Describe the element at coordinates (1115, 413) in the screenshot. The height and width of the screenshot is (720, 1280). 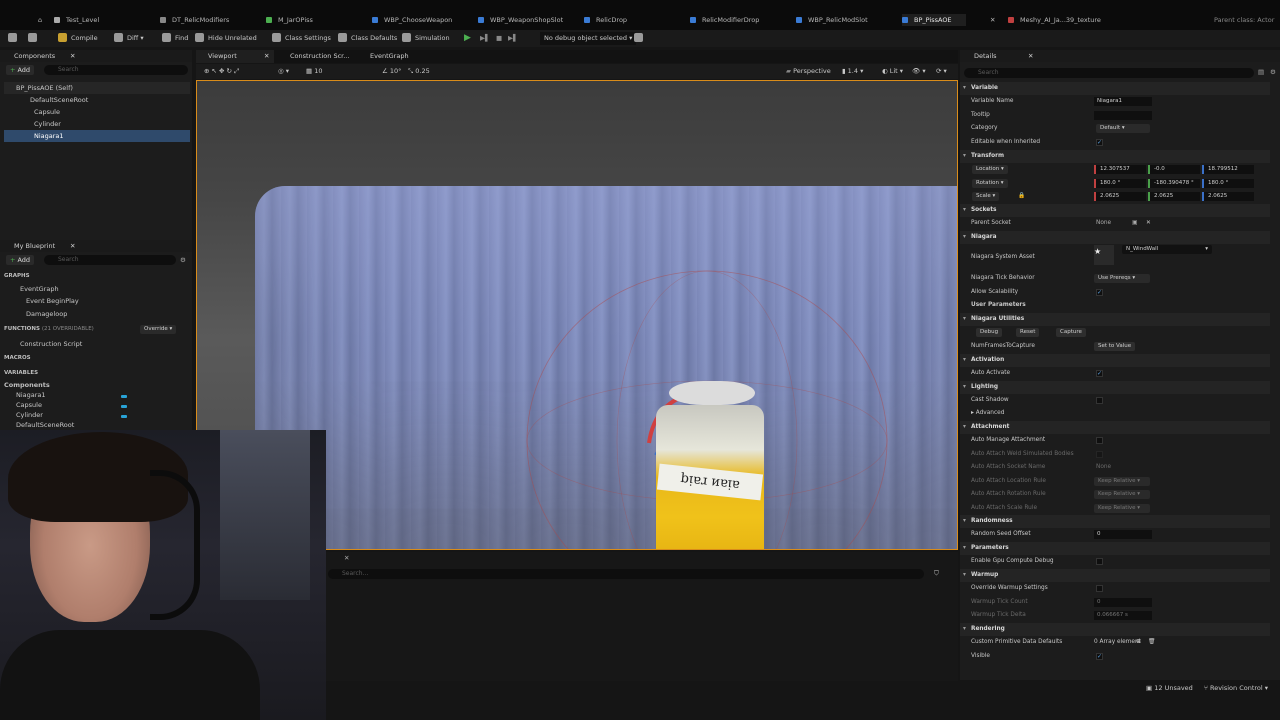
I see `row-advanced: ▸ Advanced` at that location.